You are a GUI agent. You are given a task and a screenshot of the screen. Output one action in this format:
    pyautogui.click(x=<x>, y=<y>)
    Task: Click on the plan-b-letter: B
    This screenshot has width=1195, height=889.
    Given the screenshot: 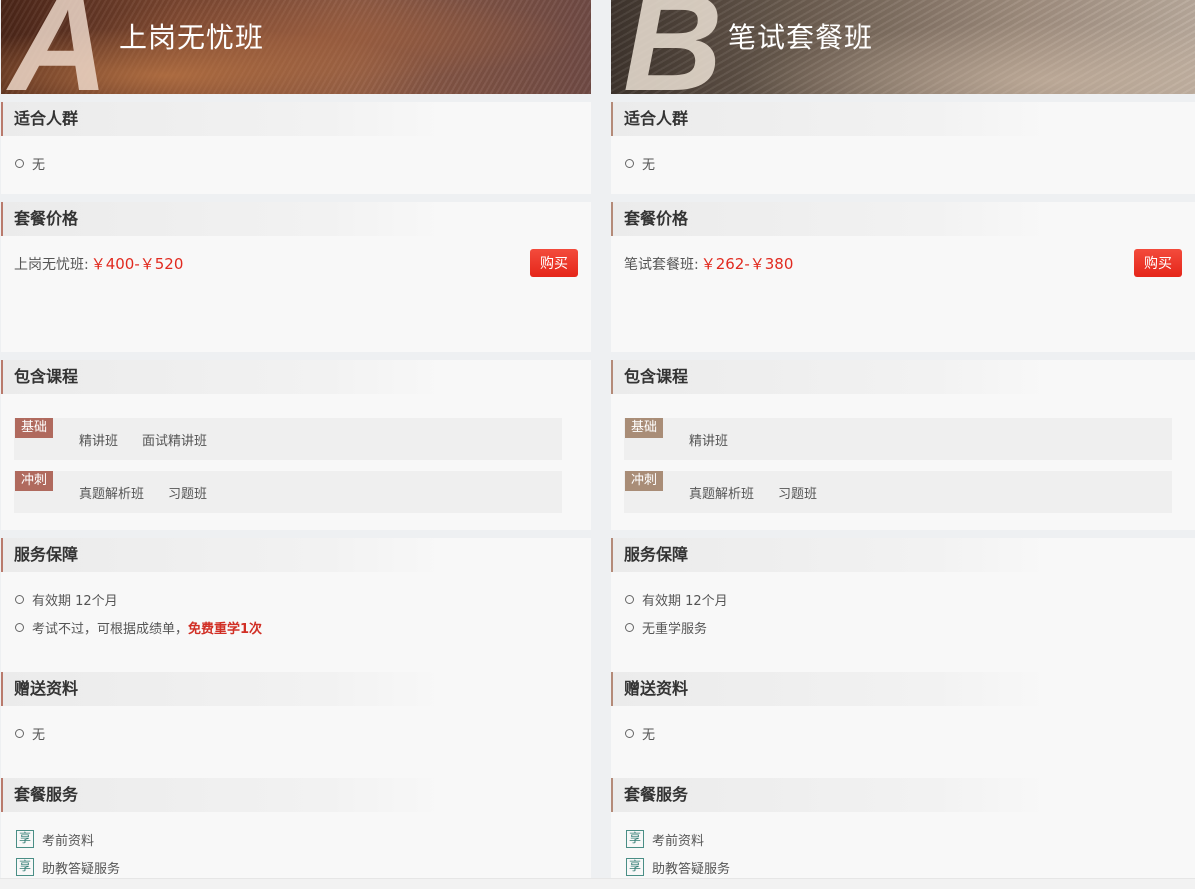 What is the action you would take?
    pyautogui.click(x=673, y=47)
    